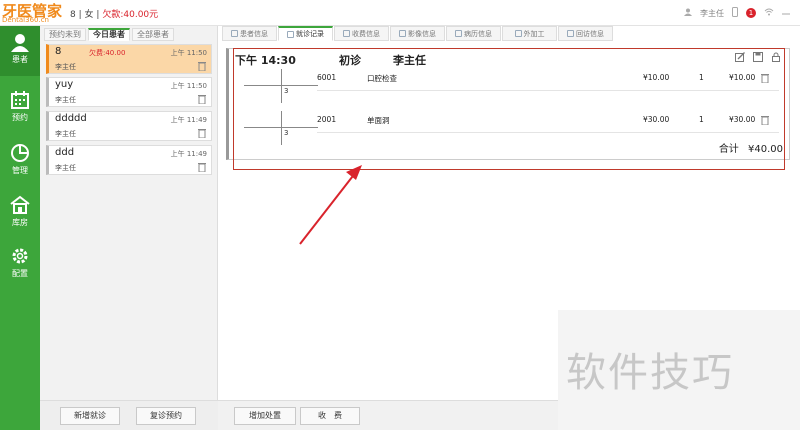 This screenshot has height=430, width=800. I want to click on main-sidebar: 患者 预约 管理 库房 配置, so click(20, 228).